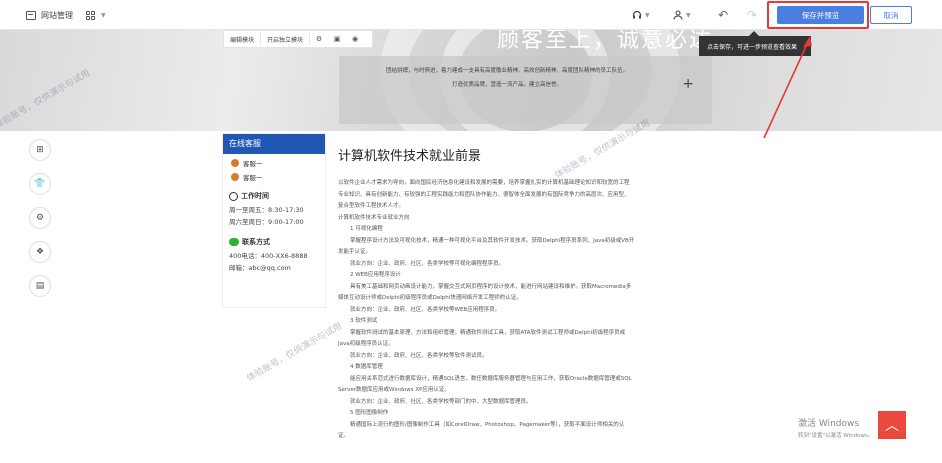  Describe the element at coordinates (605, 41) in the screenshot. I see `banner-title: 顾客至上，诚意必达` at that location.